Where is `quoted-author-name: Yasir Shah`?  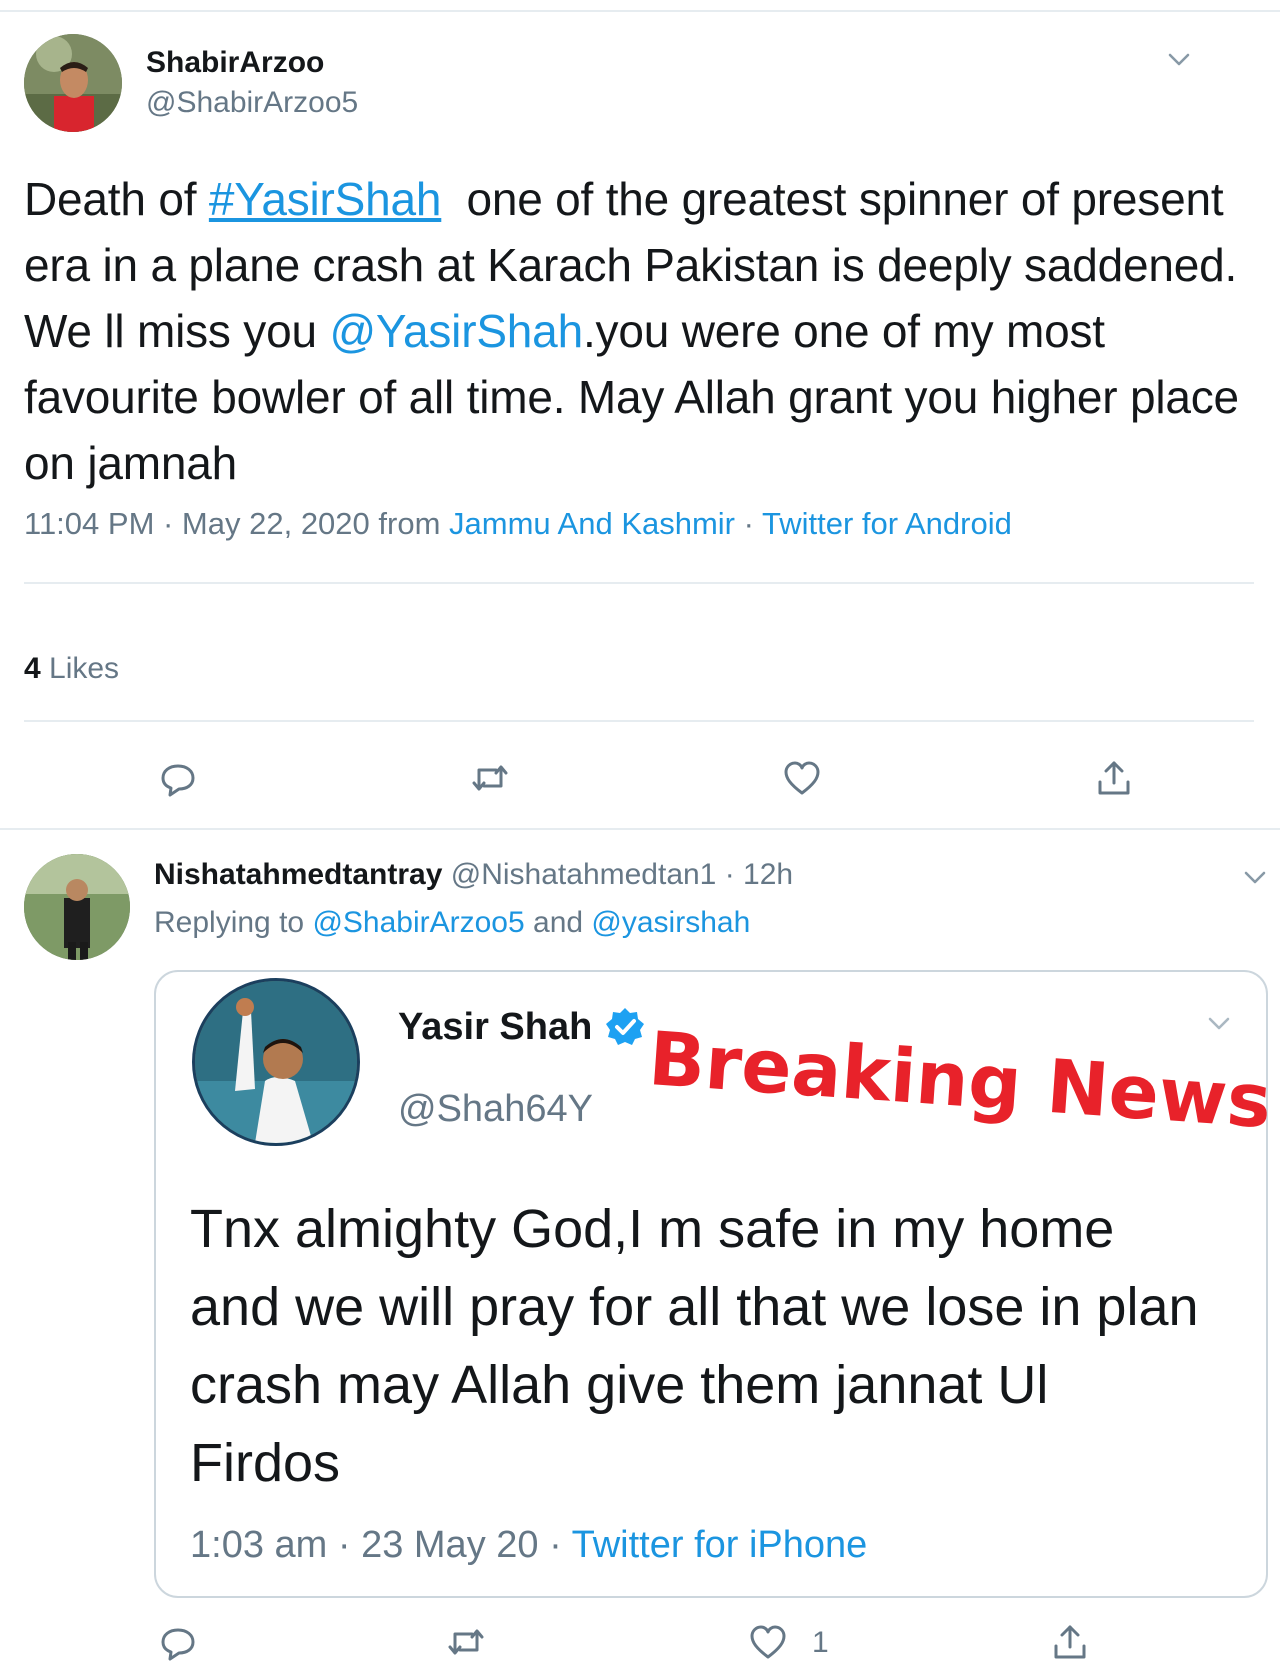 quoted-author-name: Yasir Shah is located at coordinates (495, 1027).